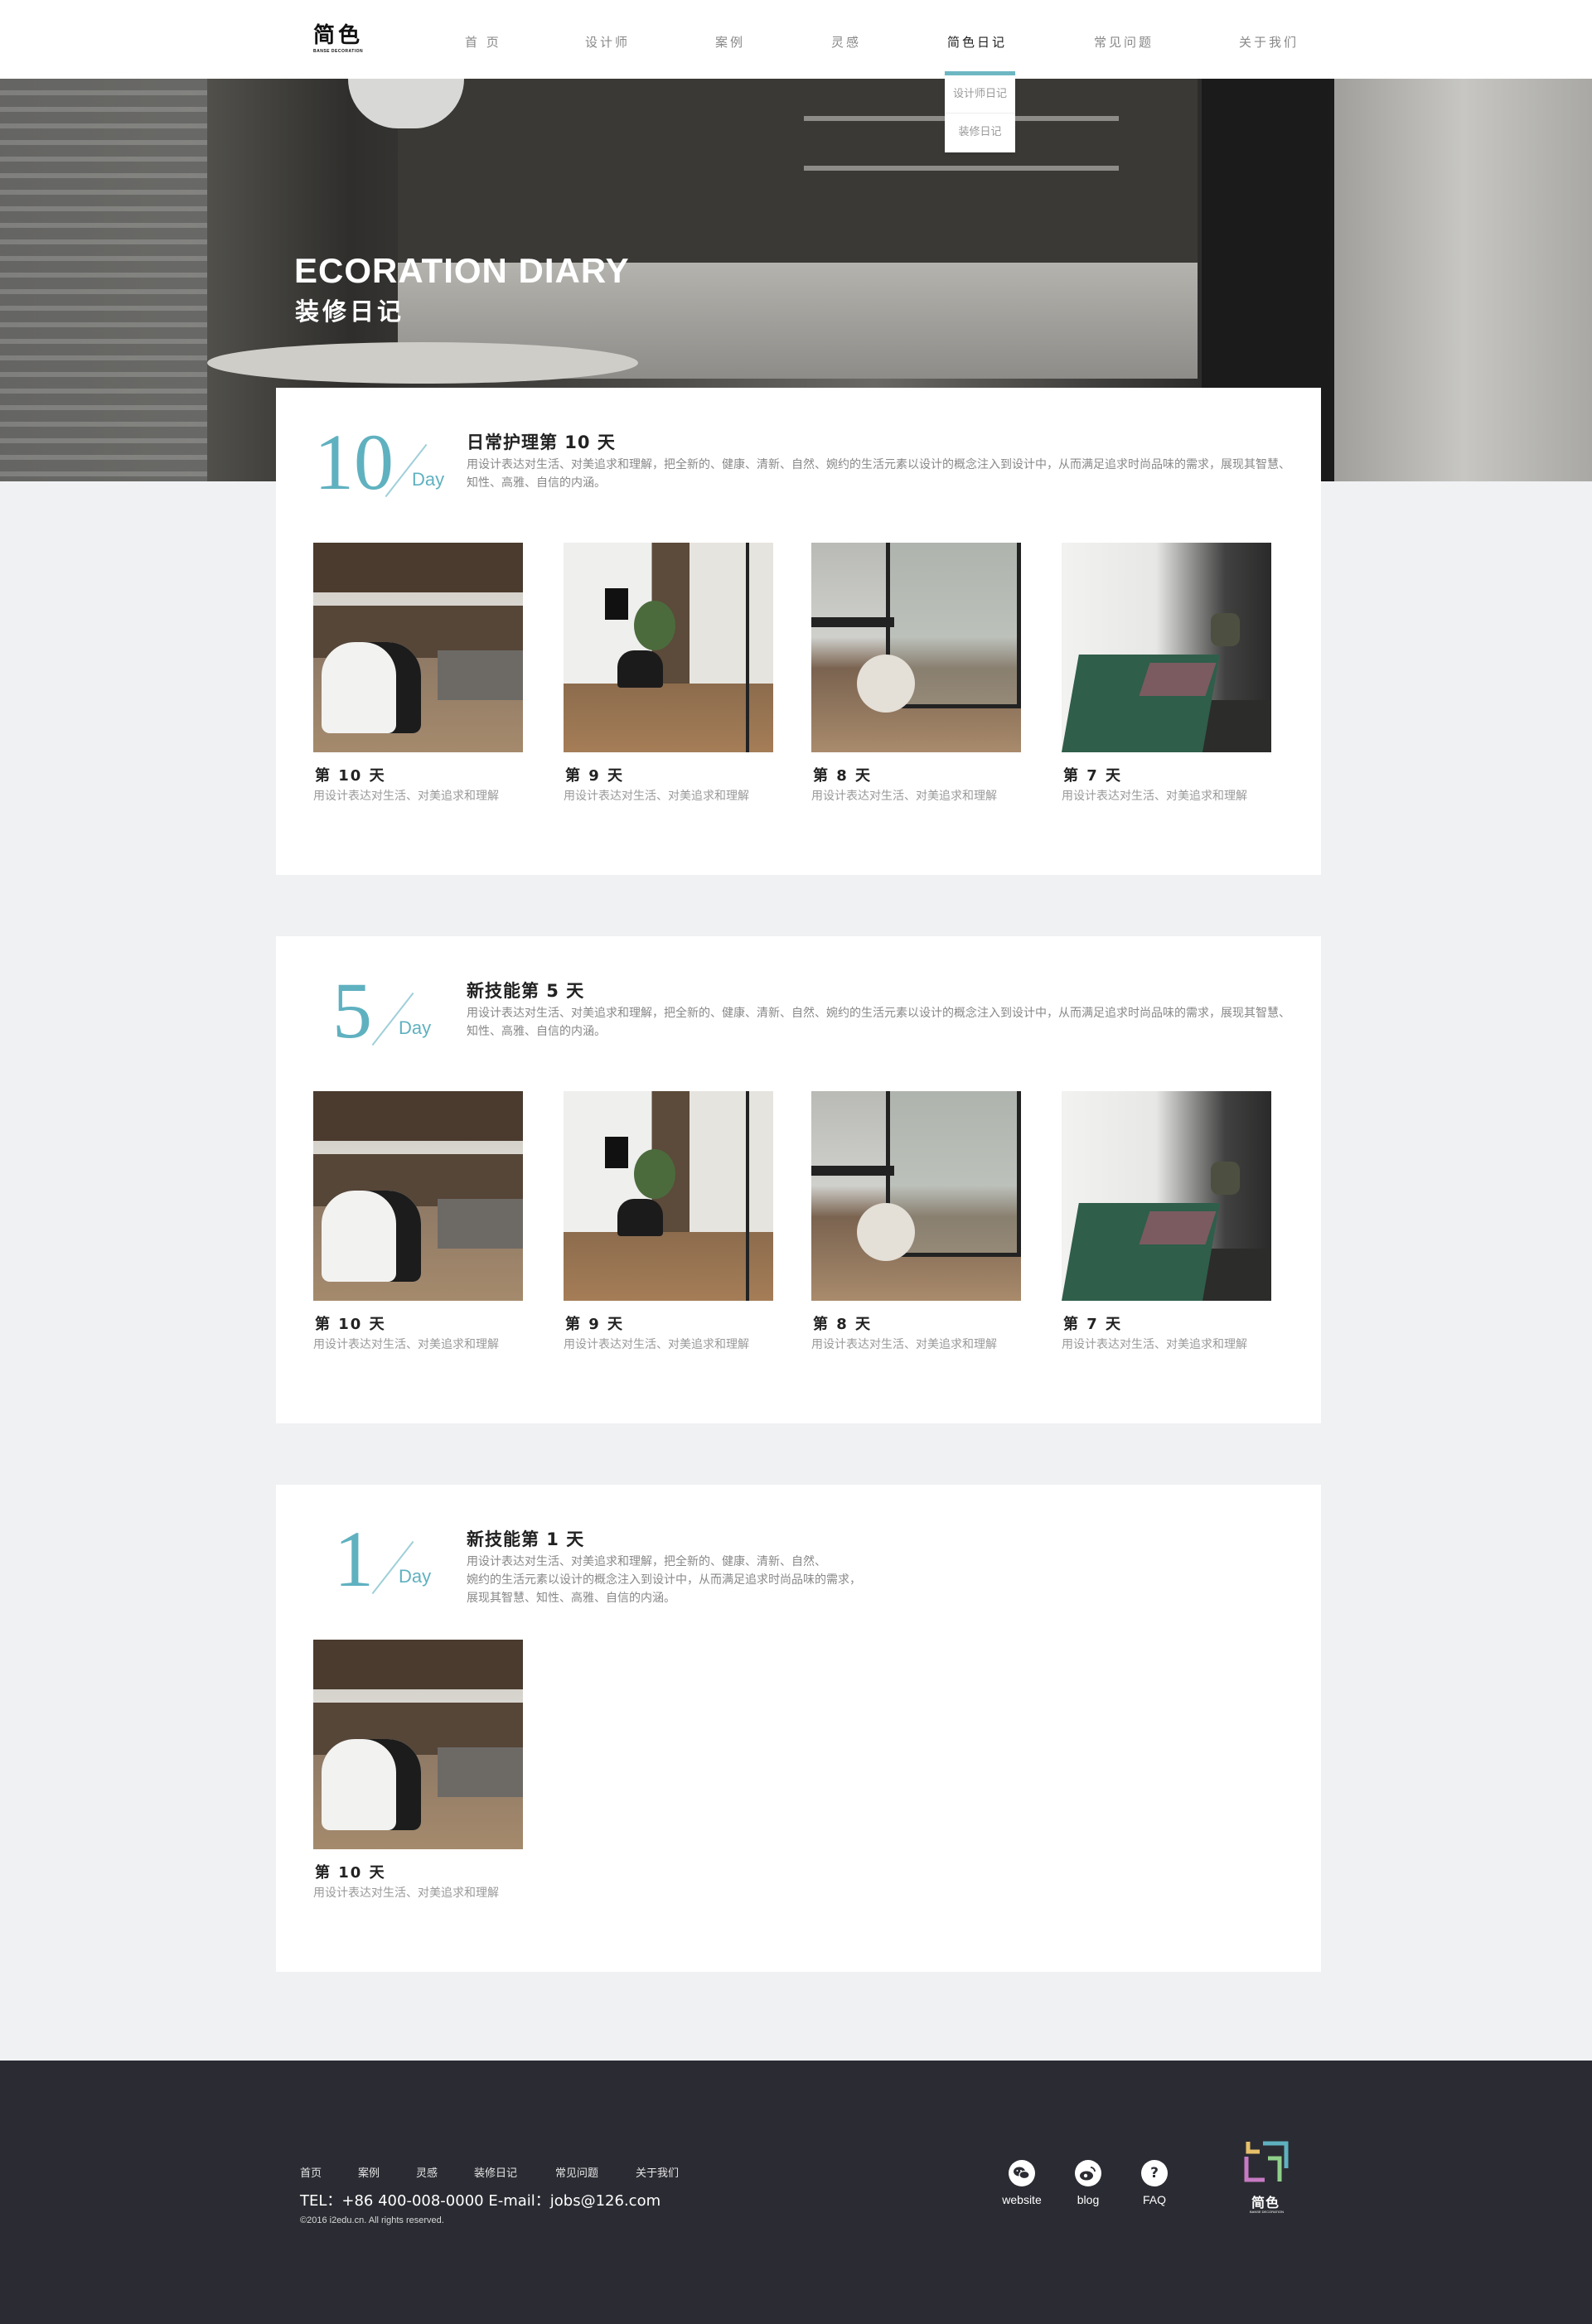 This screenshot has height=2324, width=1592. Describe the element at coordinates (483, 42) in the screenshot. I see `nav-home: 首 页` at that location.